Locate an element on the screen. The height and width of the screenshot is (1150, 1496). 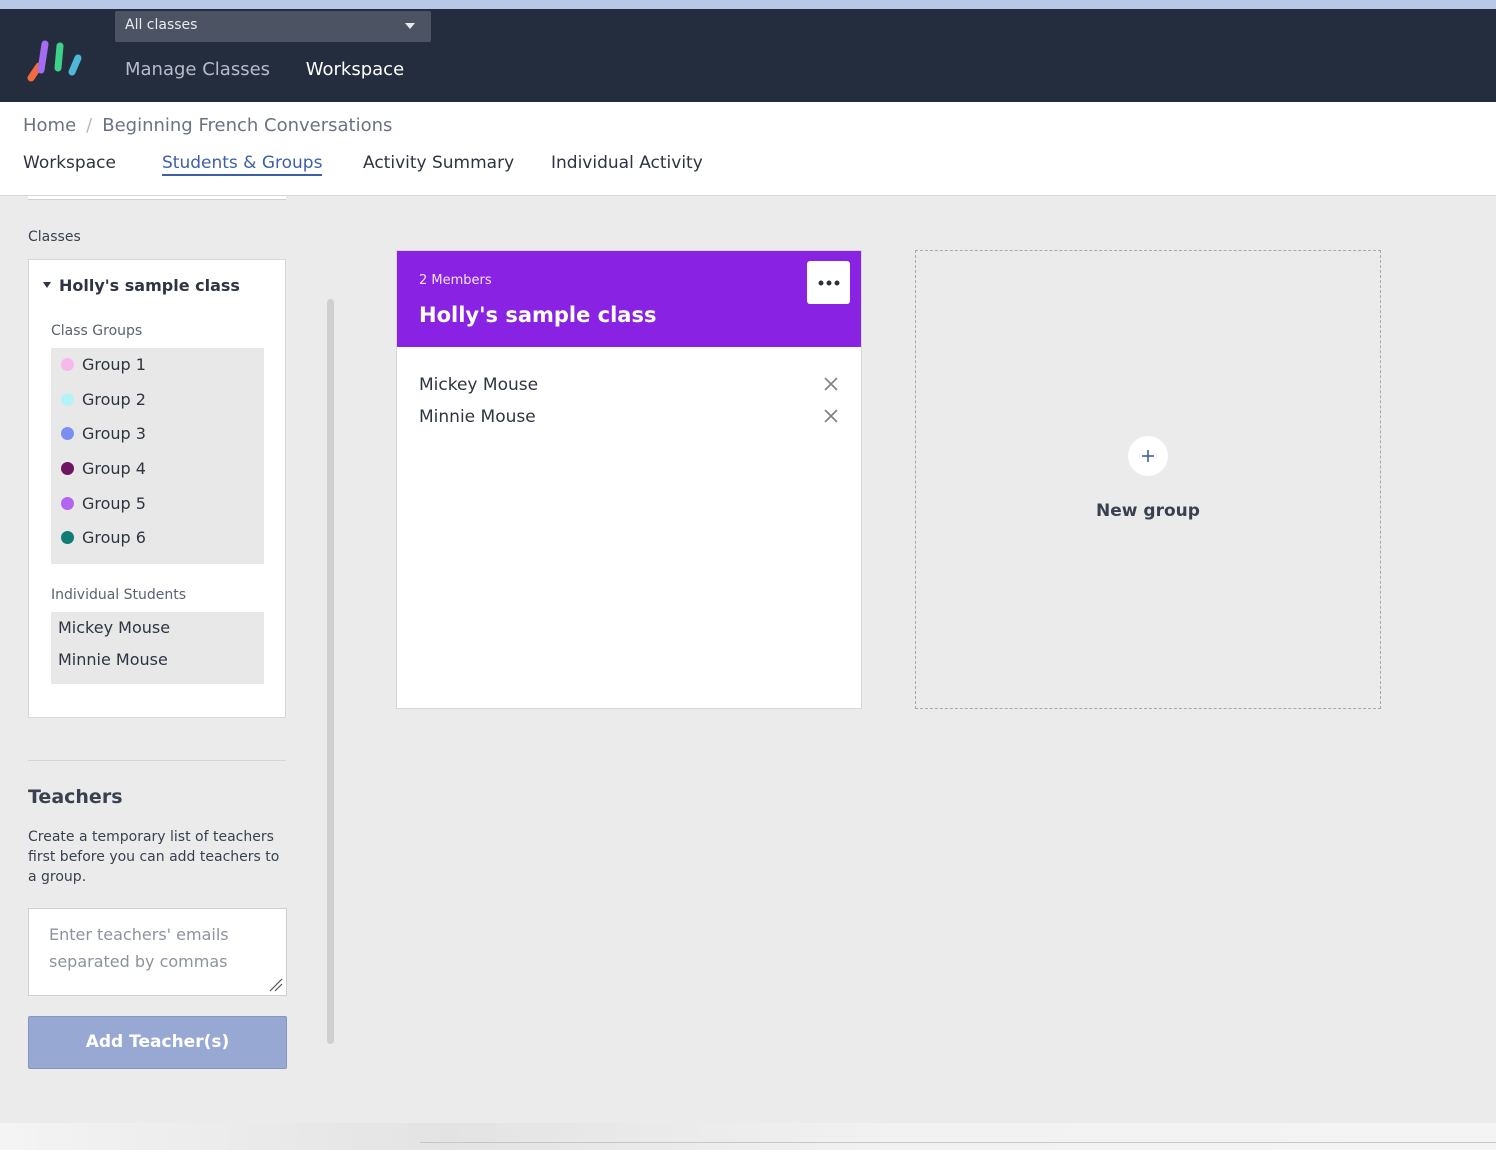
plus-icon is located at coordinates (1148, 456).